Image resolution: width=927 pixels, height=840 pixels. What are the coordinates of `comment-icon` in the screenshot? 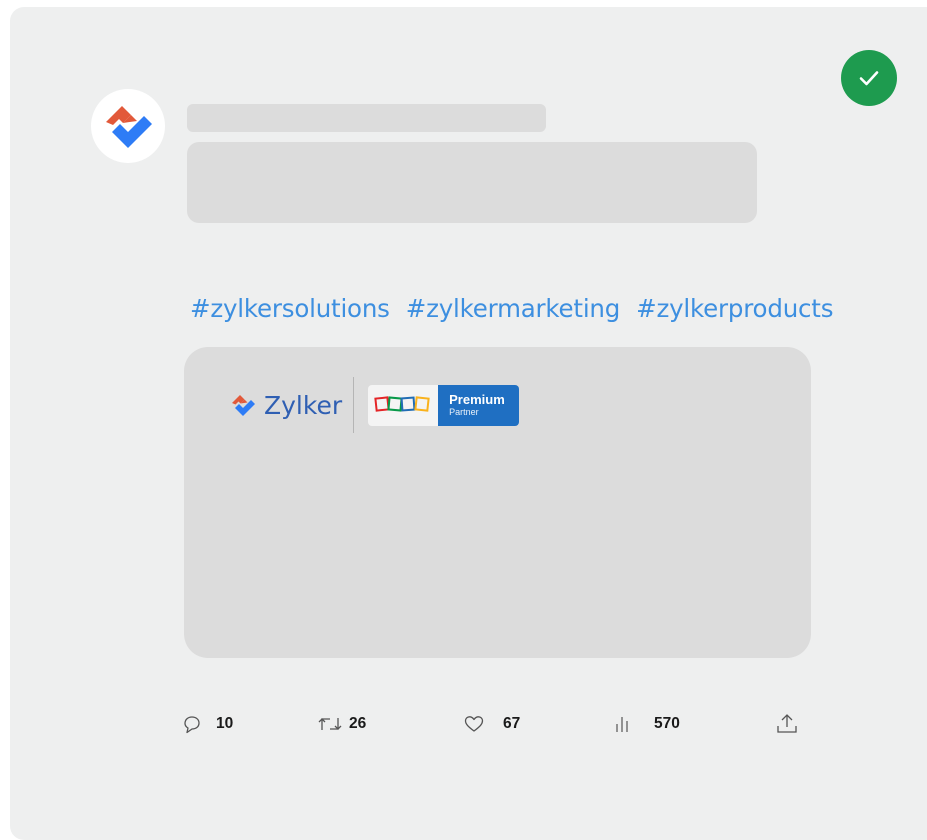 It's located at (192, 725).